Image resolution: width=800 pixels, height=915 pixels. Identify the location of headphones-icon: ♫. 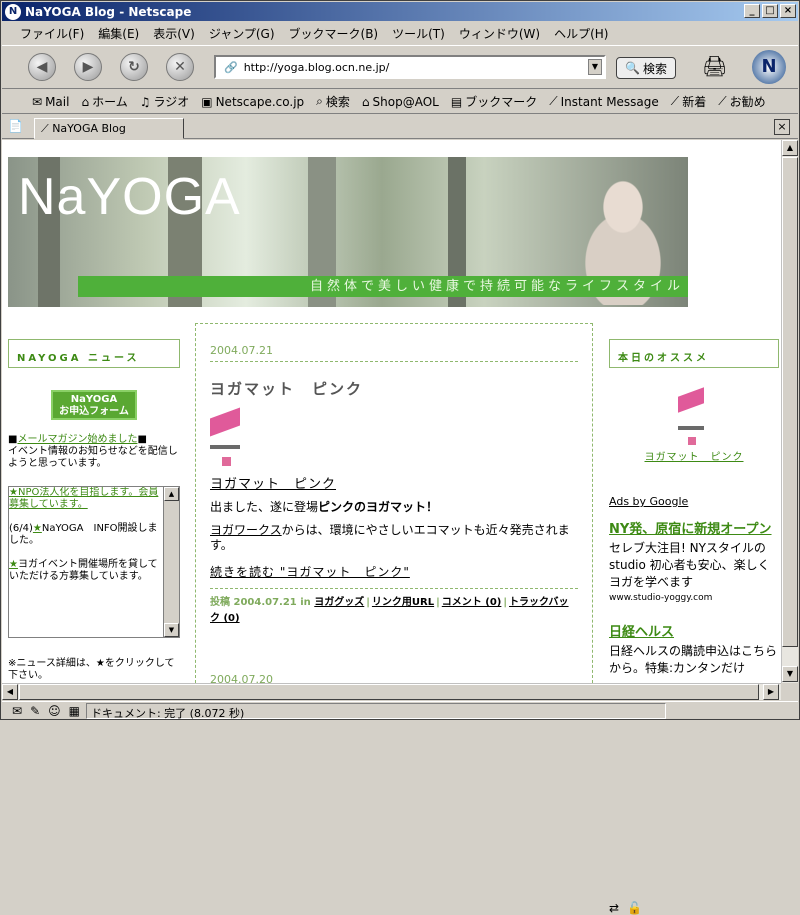
(145, 101).